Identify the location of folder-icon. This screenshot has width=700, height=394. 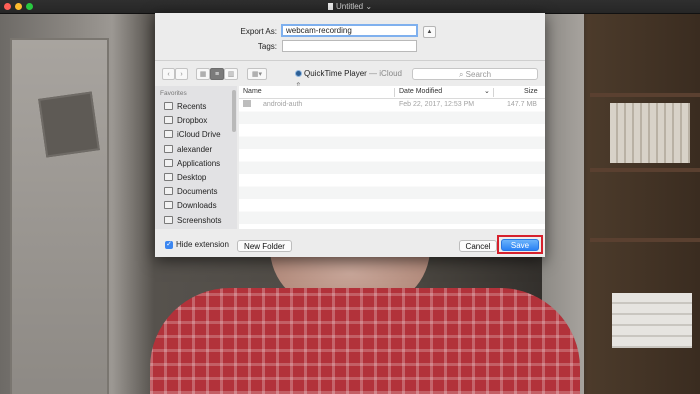
(168, 220).